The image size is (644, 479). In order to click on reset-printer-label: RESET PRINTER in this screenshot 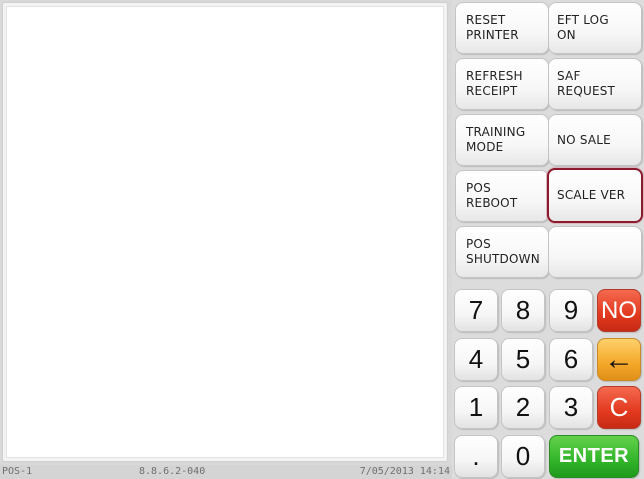, I will do `click(492, 27)`.